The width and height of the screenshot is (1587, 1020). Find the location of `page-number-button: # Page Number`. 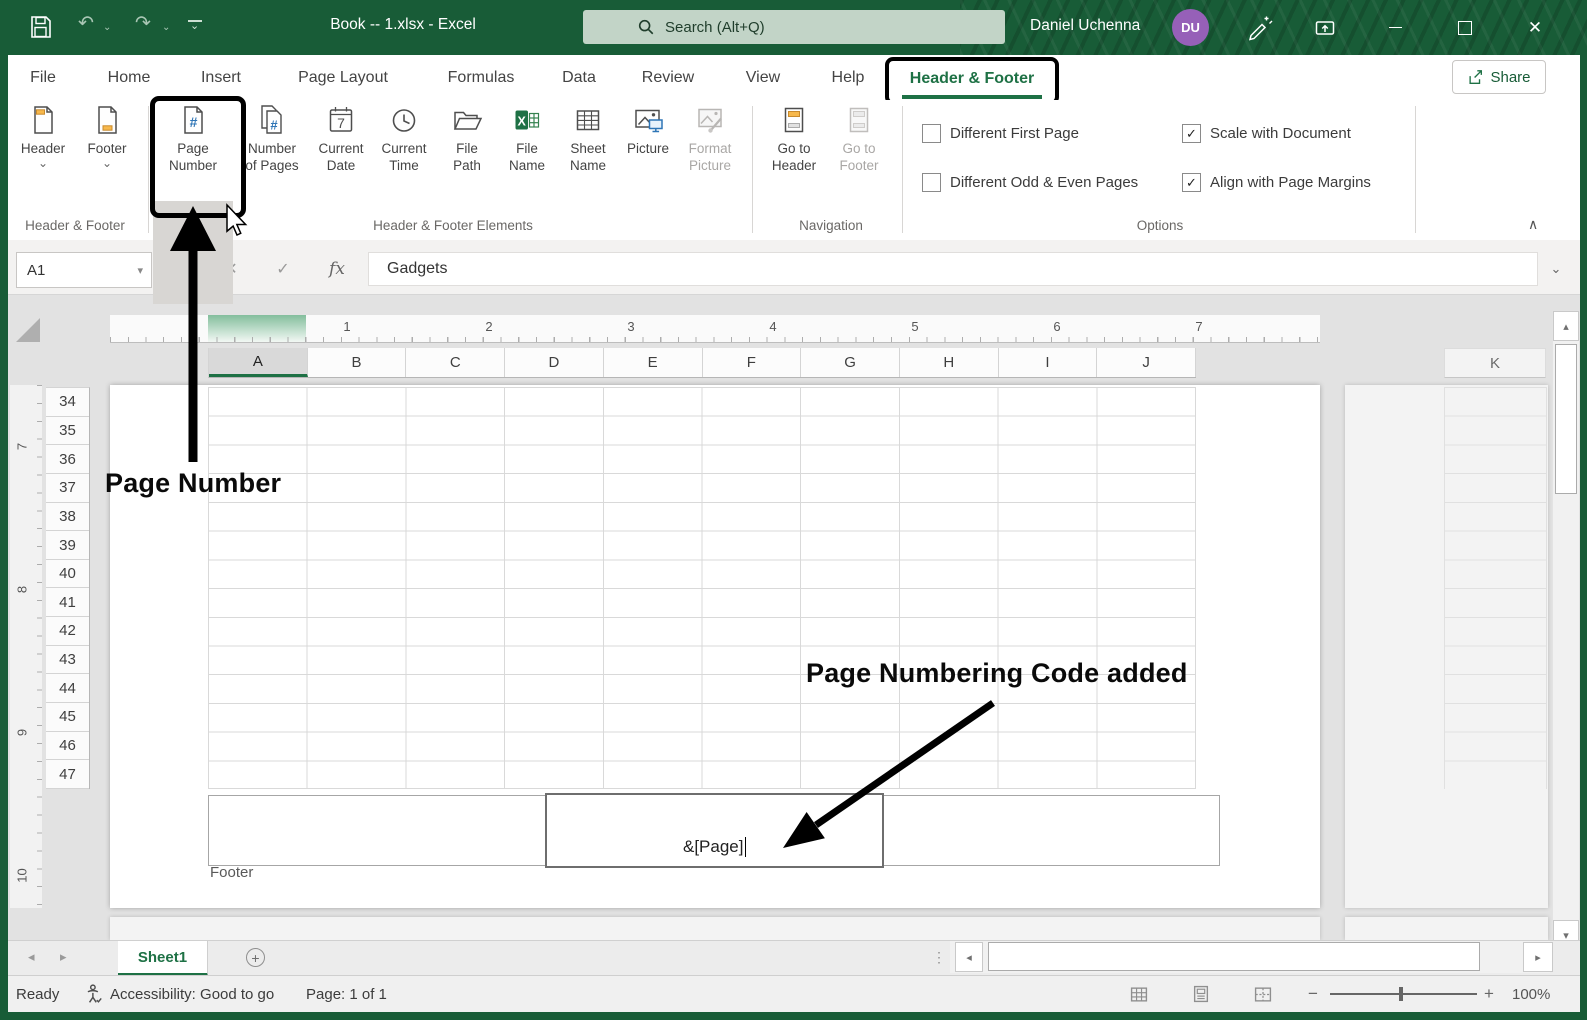

page-number-button: # Page Number is located at coordinates (193, 156).